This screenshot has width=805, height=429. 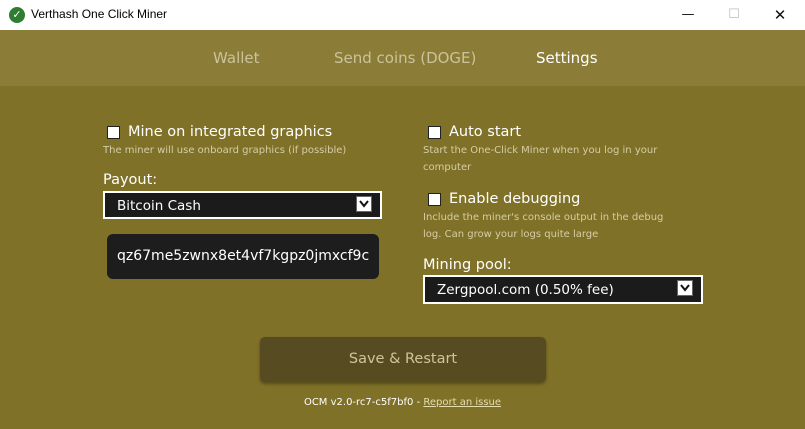 I want to click on report-issue-link: Report an issue, so click(x=462, y=402).